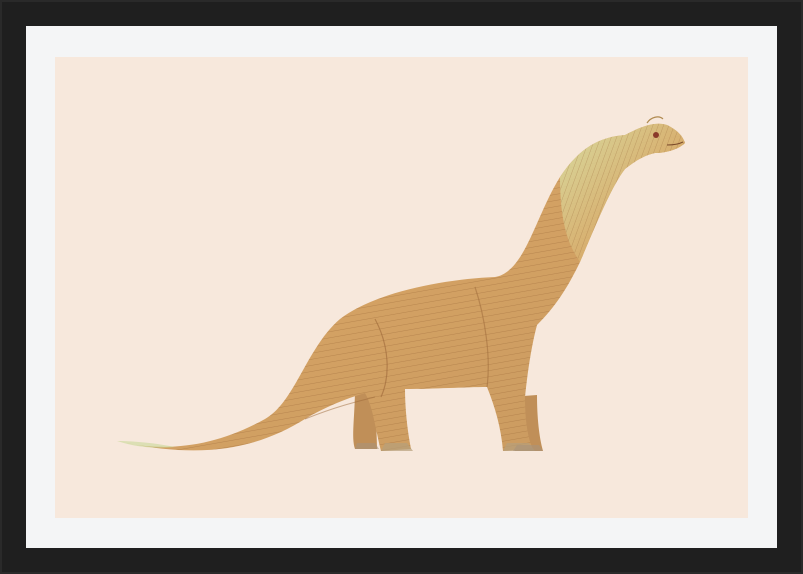 This screenshot has height=574, width=803. What do you see at coordinates (656, 135) in the screenshot?
I see `eye` at bounding box center [656, 135].